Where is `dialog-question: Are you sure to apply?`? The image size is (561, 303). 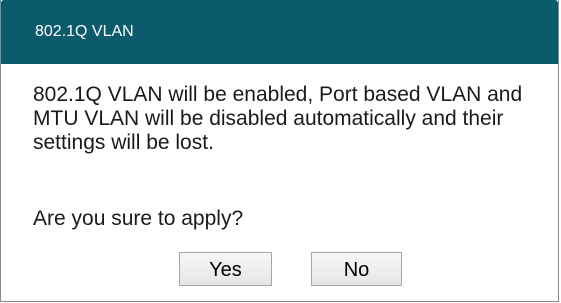 dialog-question: Are you sure to apply? is located at coordinates (138, 218).